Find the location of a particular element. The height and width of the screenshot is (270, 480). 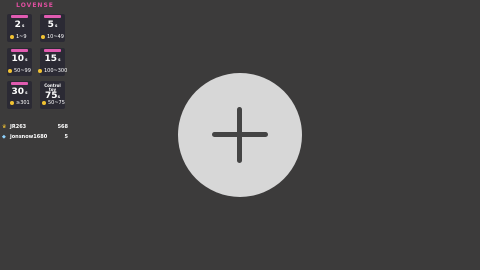

leader-score: 568 is located at coordinates (62, 127).